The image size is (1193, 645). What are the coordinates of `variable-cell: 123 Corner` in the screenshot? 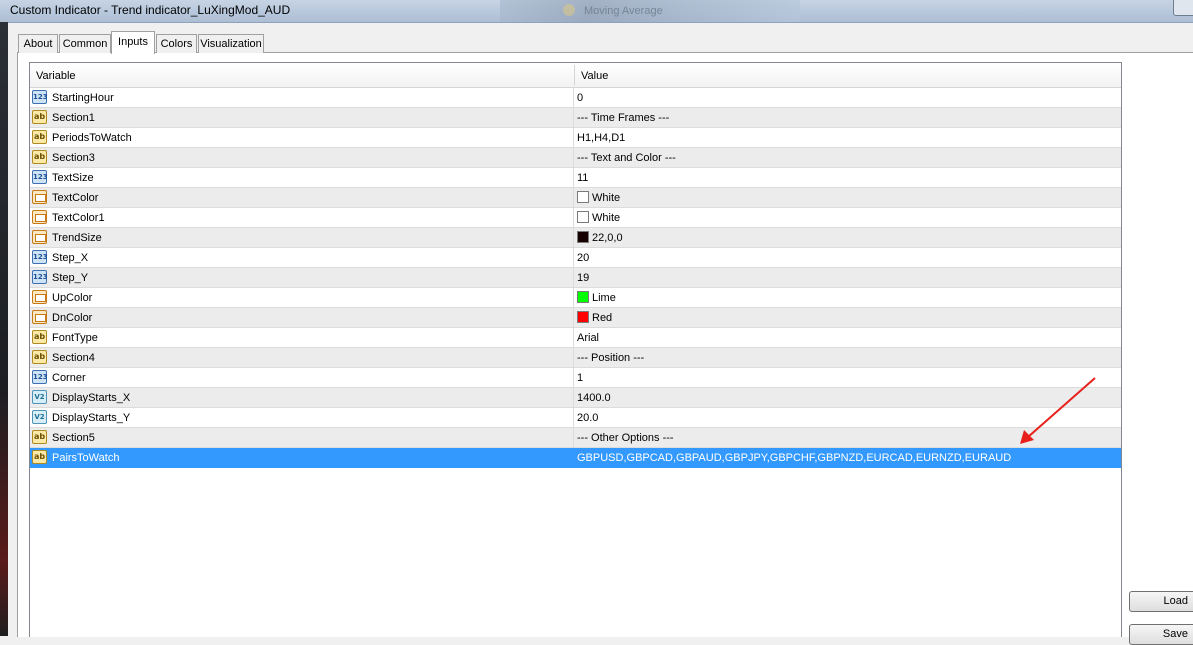 It's located at (302, 377).